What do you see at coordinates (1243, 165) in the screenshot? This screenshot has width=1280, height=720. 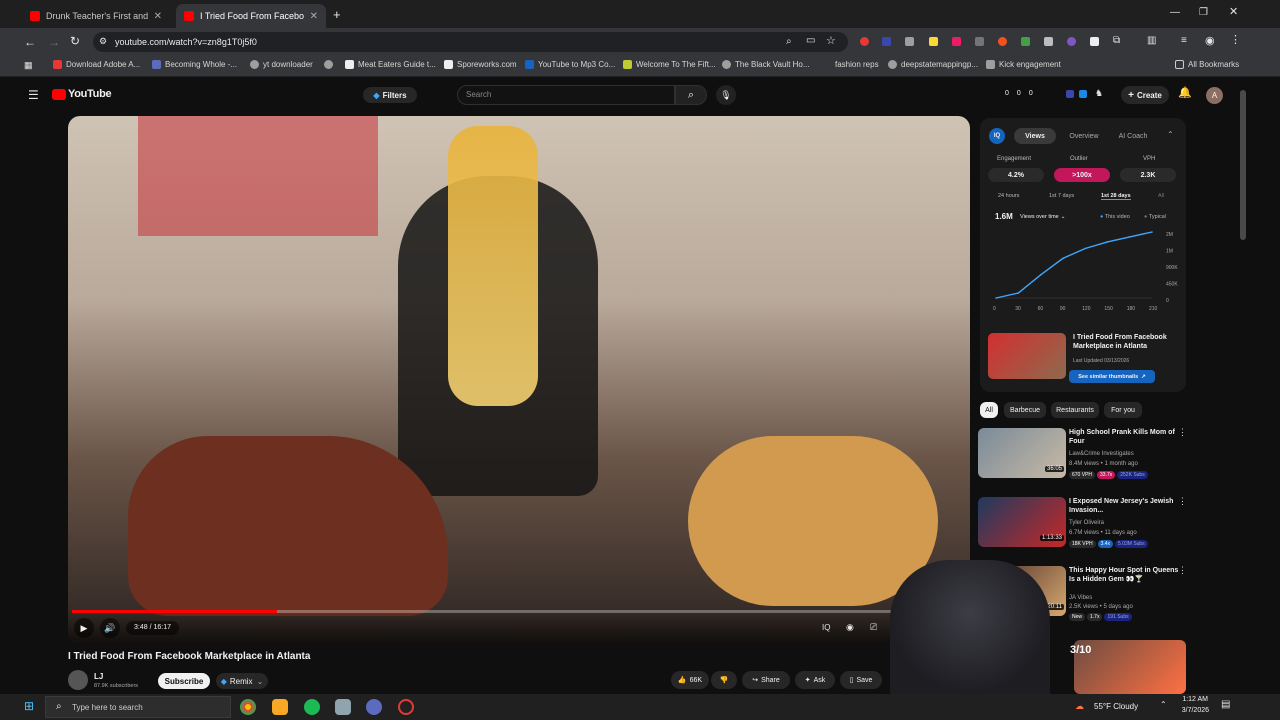 I see `scrollbar-thumb` at bounding box center [1243, 165].